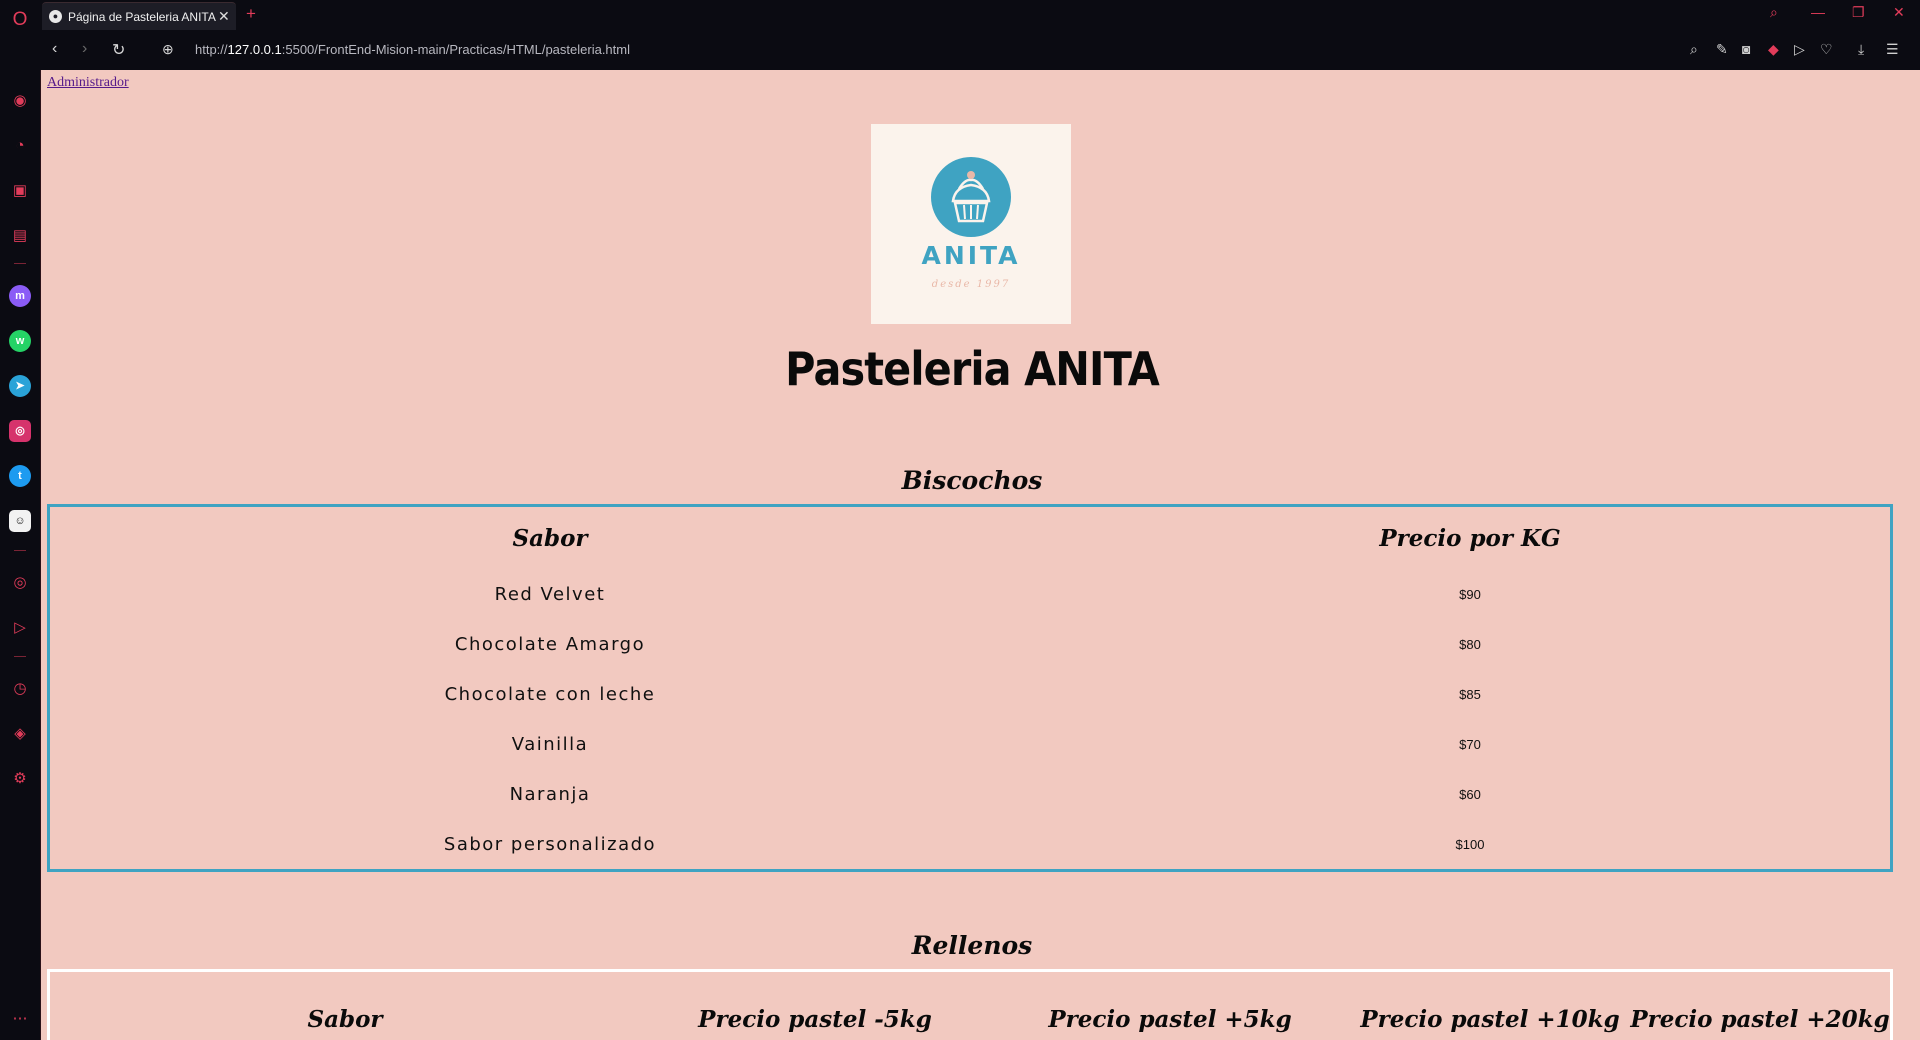  What do you see at coordinates (972, 480) in the screenshot?
I see `biscochos-heading: Biscochos` at bounding box center [972, 480].